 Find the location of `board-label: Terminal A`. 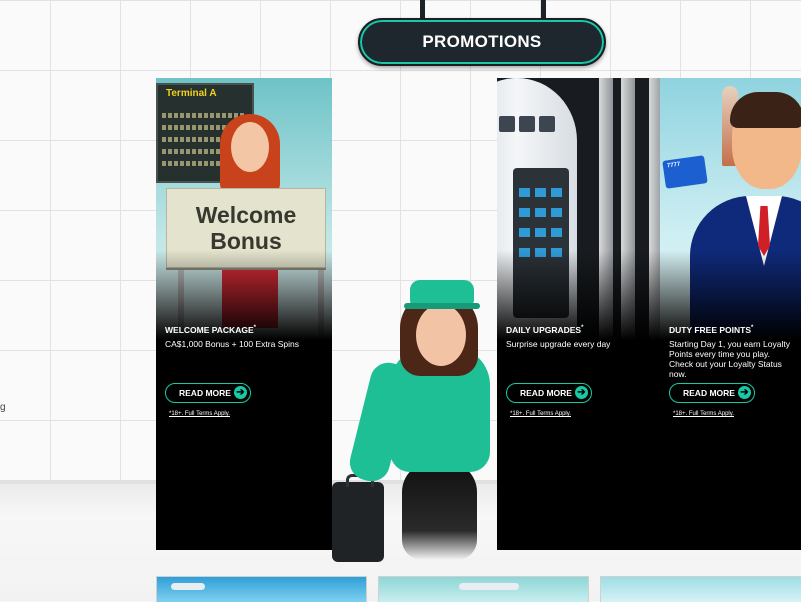

board-label: Terminal A is located at coordinates (191, 93).